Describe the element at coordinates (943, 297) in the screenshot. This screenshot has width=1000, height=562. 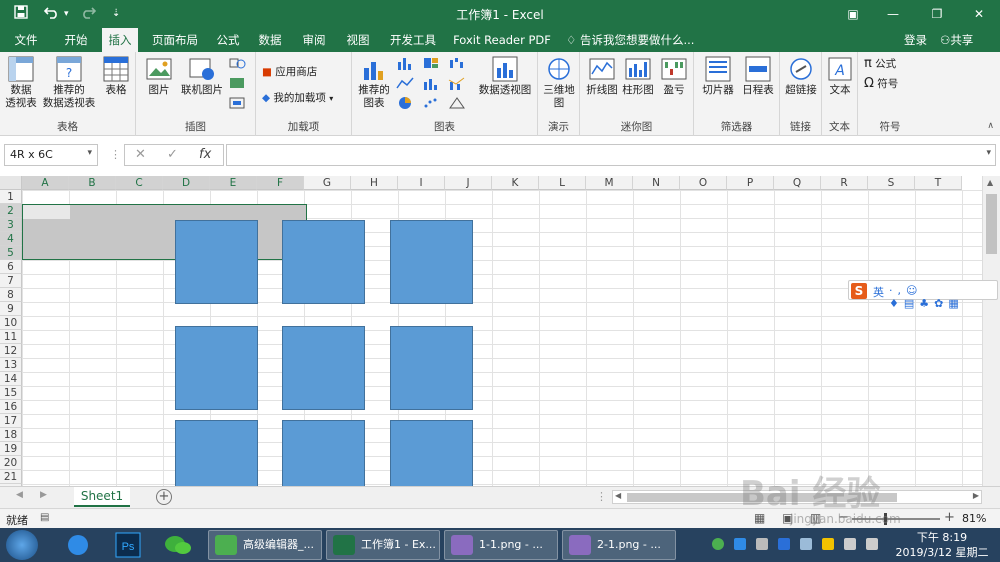
I see `ime-tool-icons: ·,☺♦▤♣✿▦` at that location.